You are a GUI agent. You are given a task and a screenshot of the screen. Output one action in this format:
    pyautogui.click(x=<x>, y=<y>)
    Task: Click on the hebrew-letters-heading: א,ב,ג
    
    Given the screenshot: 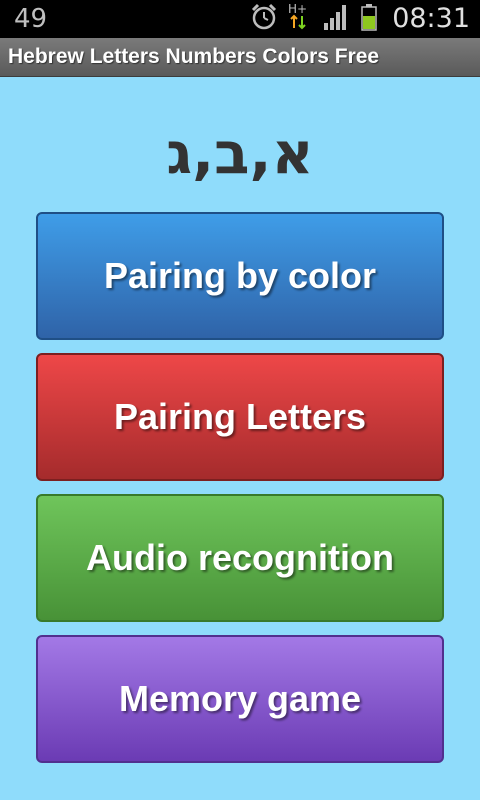 What is the action you would take?
    pyautogui.click(x=240, y=153)
    